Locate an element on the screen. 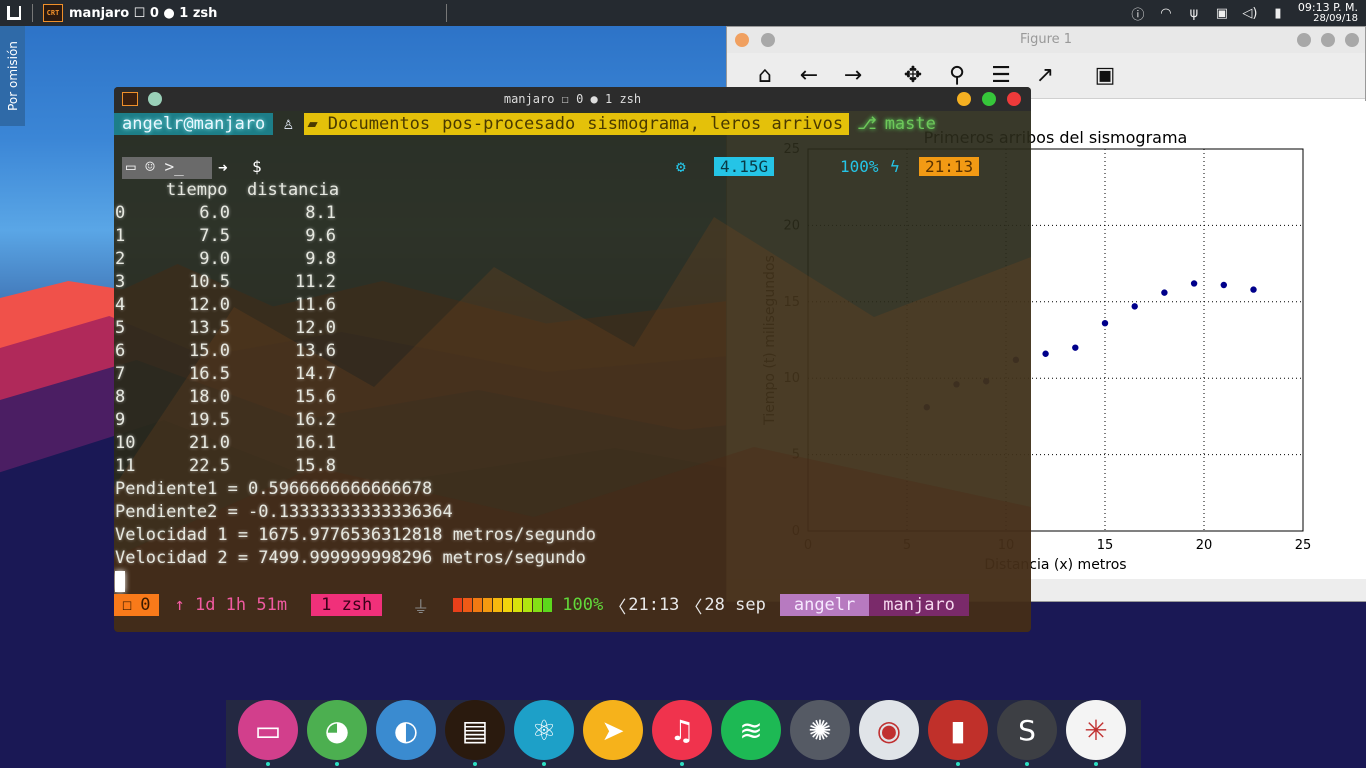  figure-close-button is located at coordinates (1352, 40).